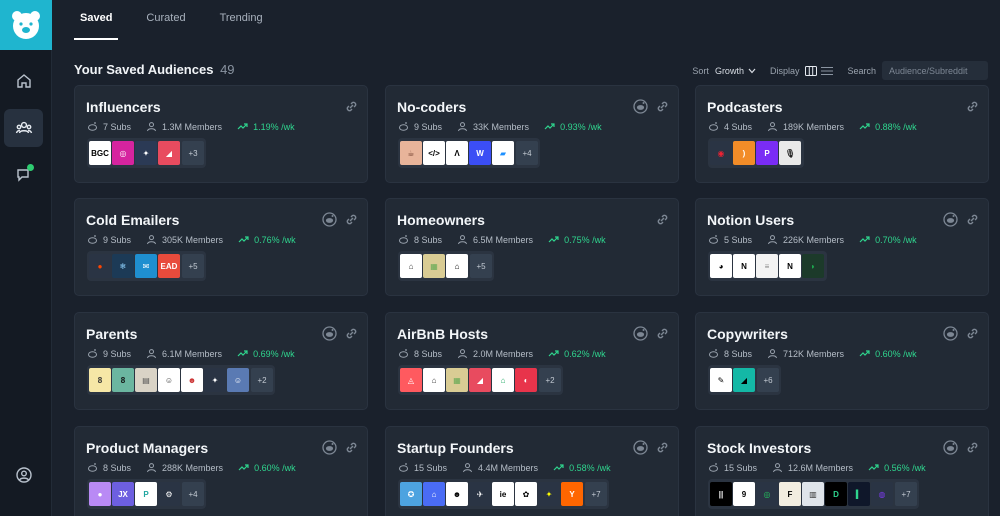  I want to click on subreddit-icon: EAD, so click(169, 266).